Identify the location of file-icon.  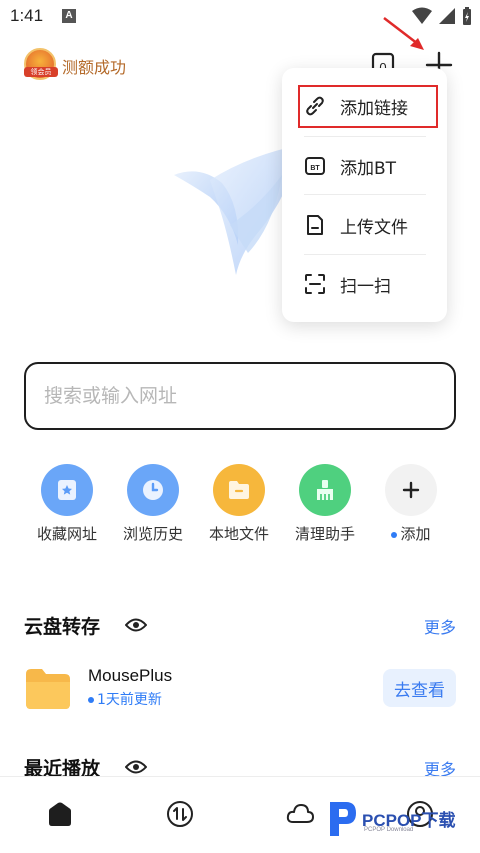
(315, 225).